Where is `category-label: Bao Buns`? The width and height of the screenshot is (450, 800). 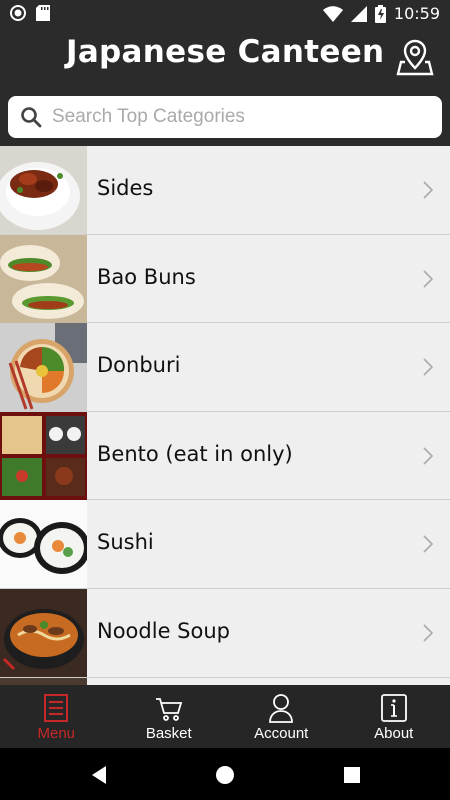 category-label: Bao Buns is located at coordinates (146, 276).